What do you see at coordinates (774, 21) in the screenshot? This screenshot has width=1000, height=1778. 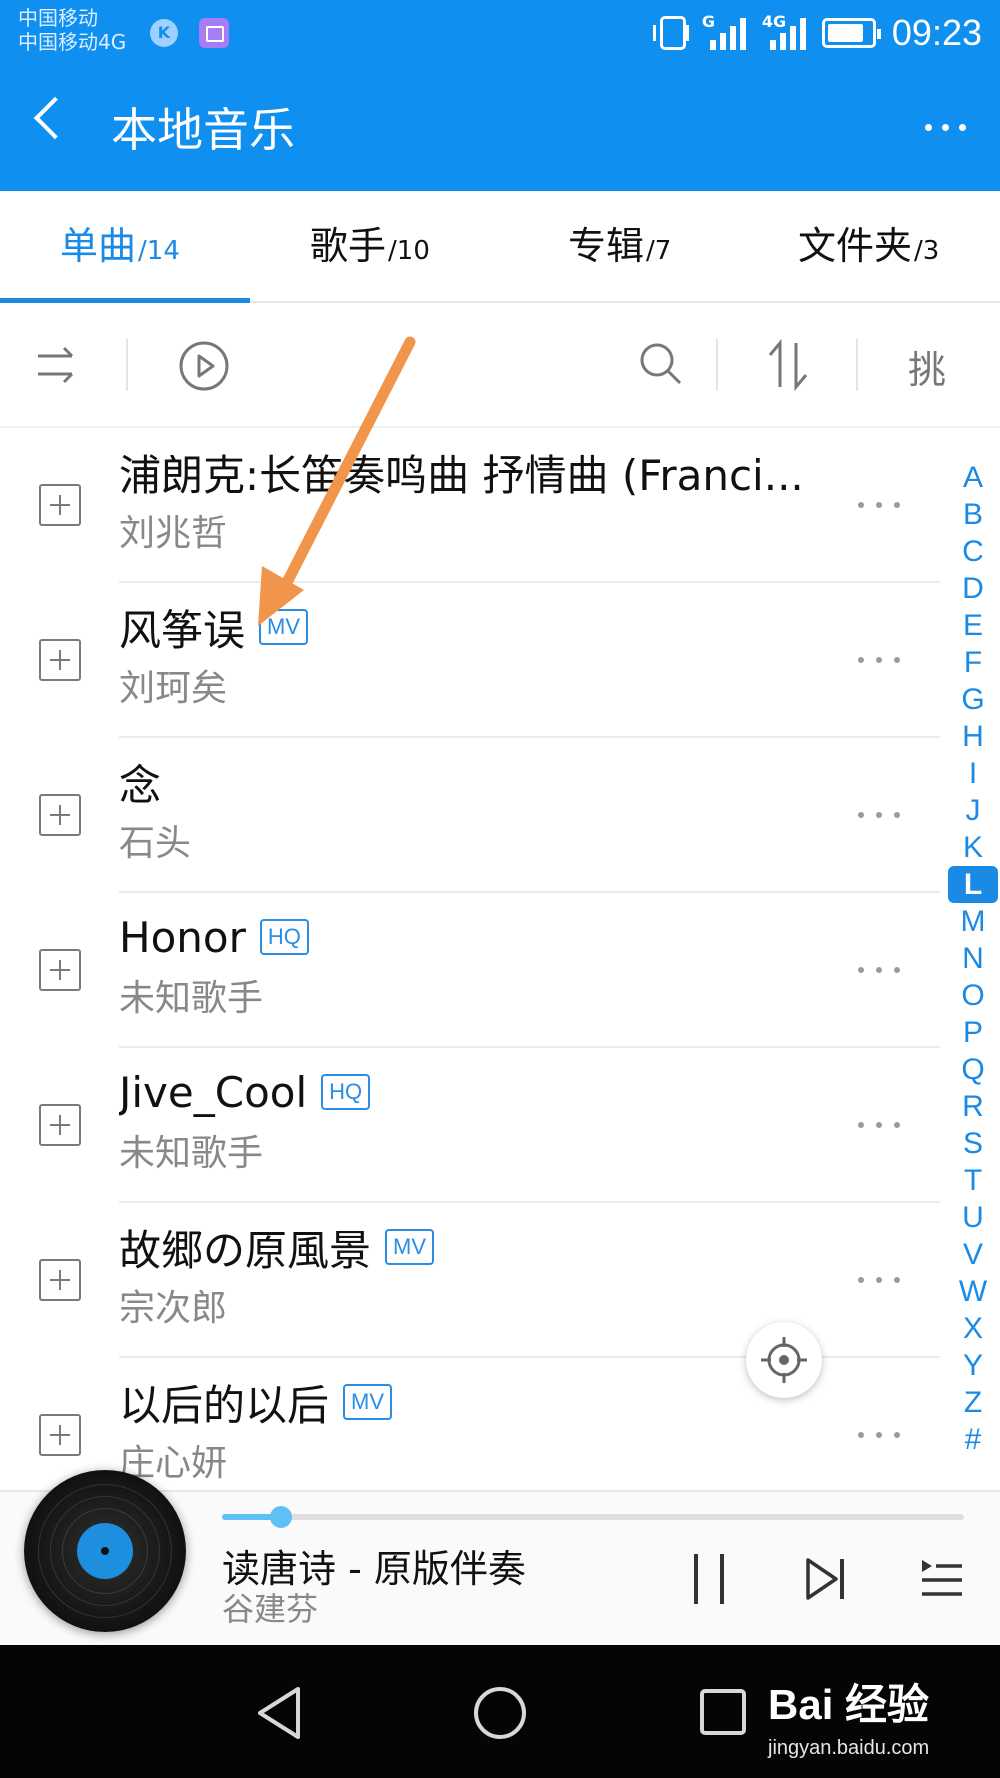 I see `signal-2-type: 4G` at bounding box center [774, 21].